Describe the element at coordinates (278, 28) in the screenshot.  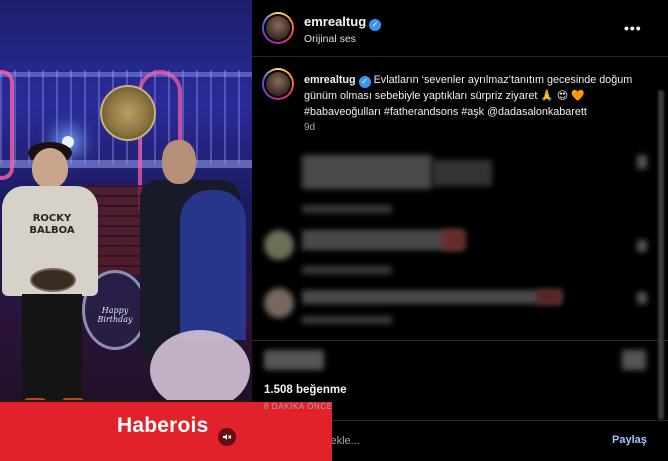
I see `header-avatar` at that location.